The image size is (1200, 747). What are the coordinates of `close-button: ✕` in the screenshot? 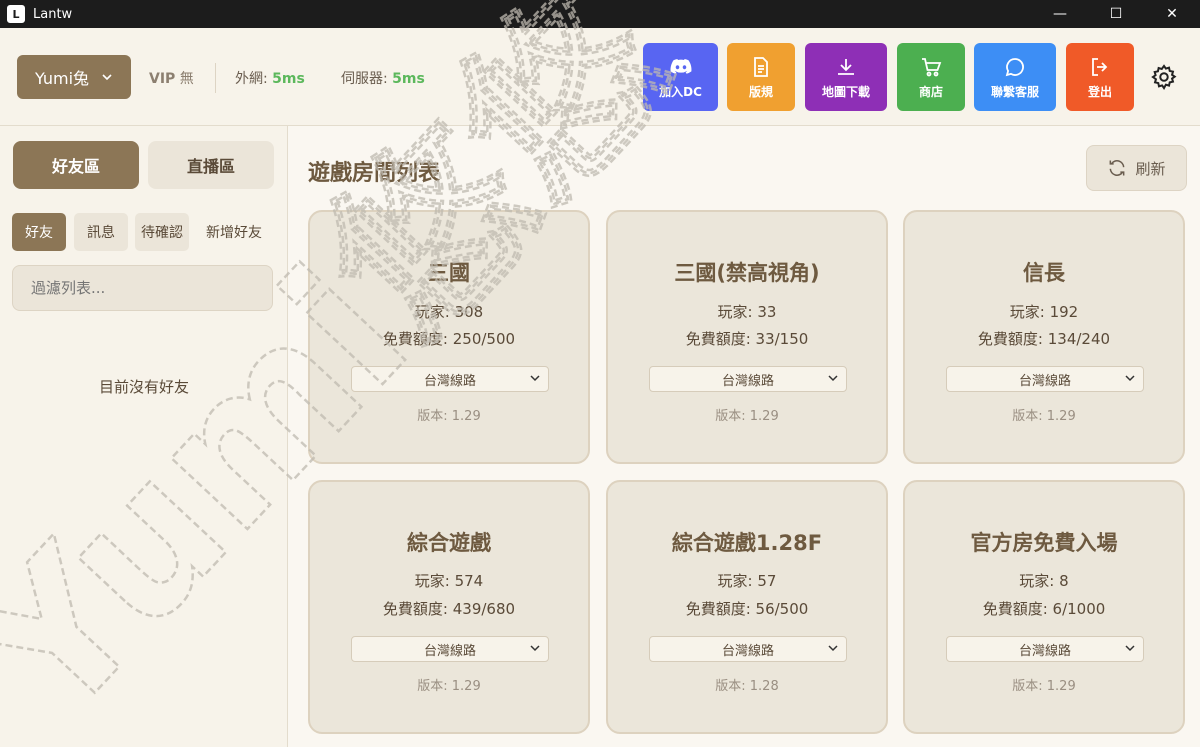 It's located at (1172, 14).